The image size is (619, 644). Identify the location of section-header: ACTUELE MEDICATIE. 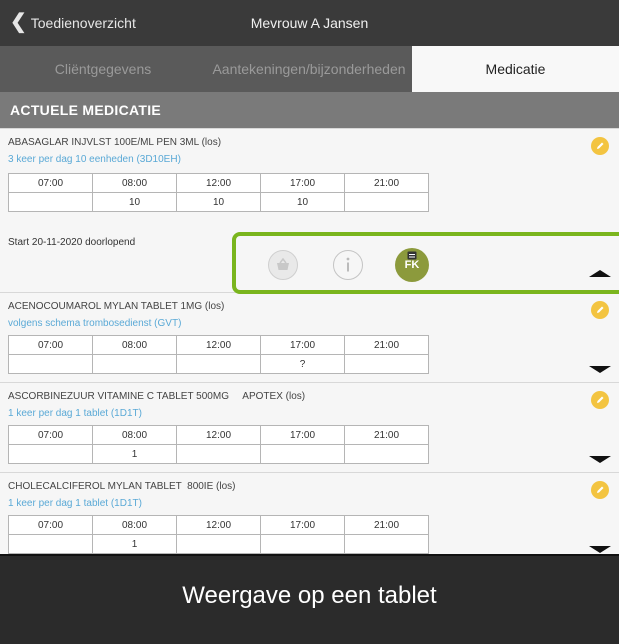
(309, 110).